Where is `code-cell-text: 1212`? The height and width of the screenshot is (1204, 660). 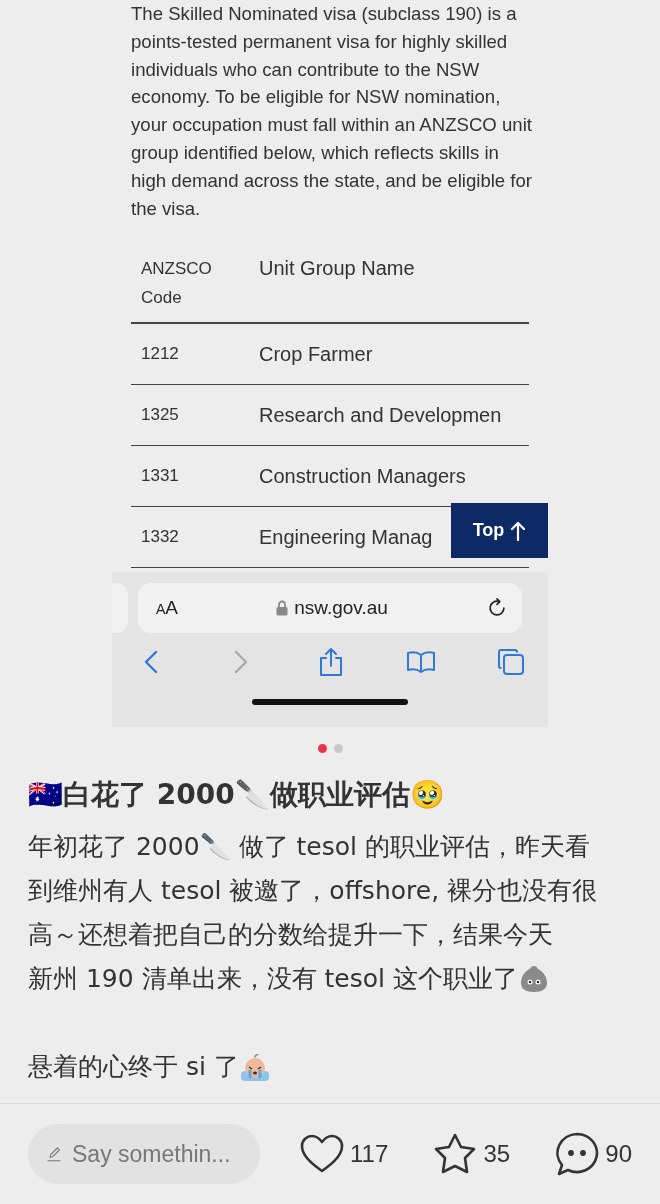 code-cell-text: 1212 is located at coordinates (160, 354).